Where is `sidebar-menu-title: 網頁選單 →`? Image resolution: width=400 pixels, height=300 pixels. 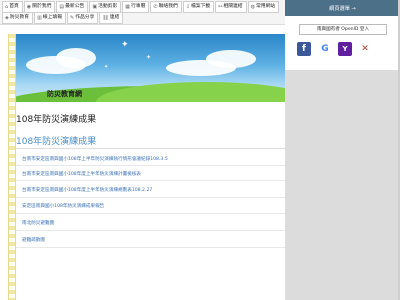 sidebar-menu-title: 網頁選單 → is located at coordinates (342, 8).